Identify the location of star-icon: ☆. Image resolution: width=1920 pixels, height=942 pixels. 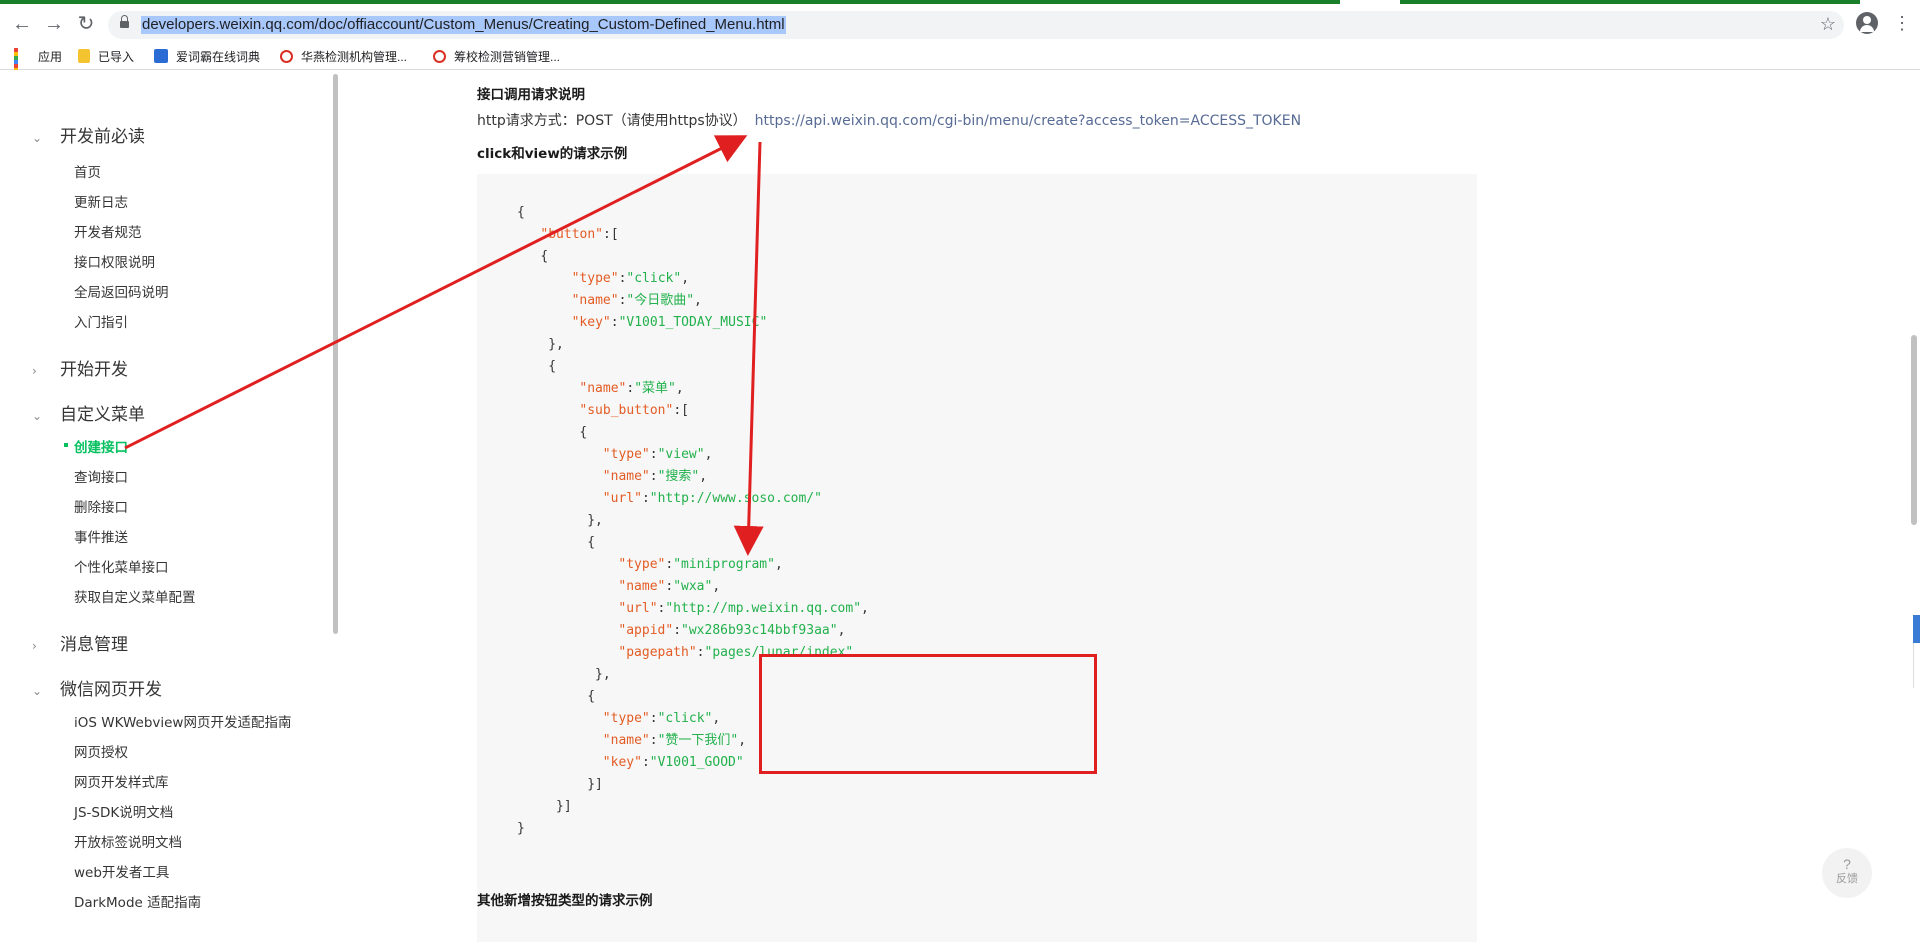
(1828, 24).